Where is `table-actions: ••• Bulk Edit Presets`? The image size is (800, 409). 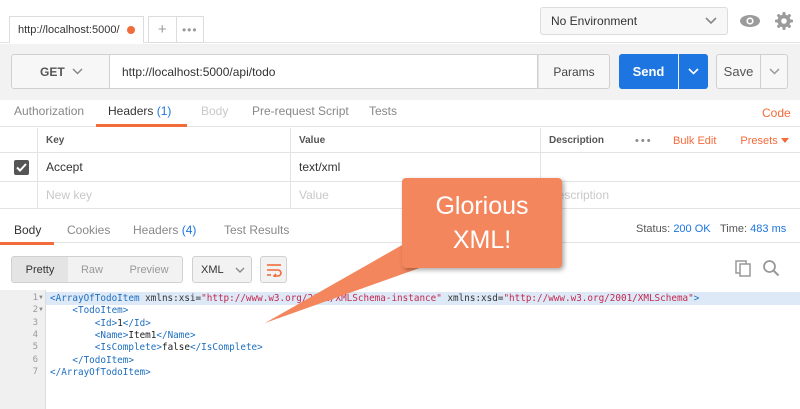 table-actions: ••• Bulk Edit Presets is located at coordinates (709, 140).